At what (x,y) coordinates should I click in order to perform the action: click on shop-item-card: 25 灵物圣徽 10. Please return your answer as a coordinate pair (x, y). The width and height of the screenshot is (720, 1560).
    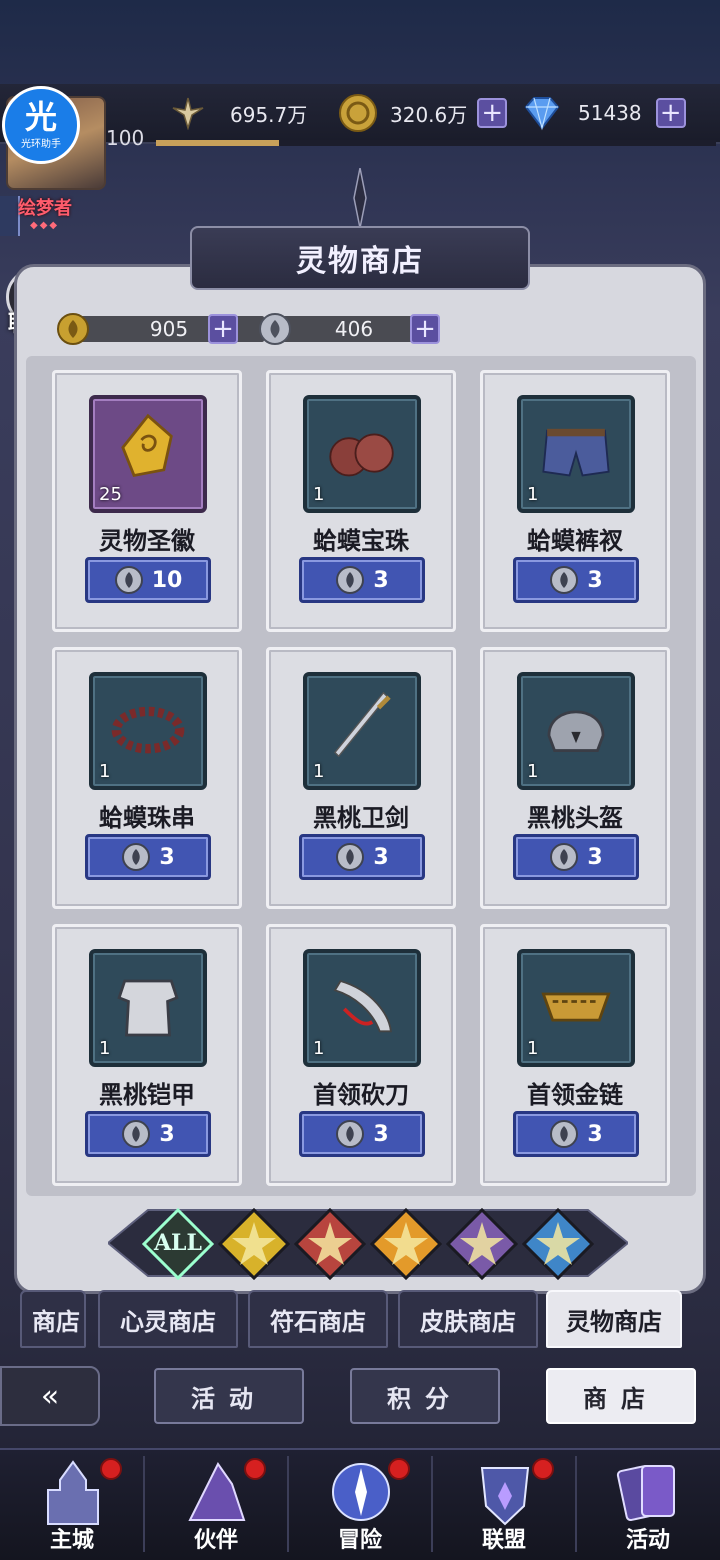
    Looking at the image, I should click on (147, 501).